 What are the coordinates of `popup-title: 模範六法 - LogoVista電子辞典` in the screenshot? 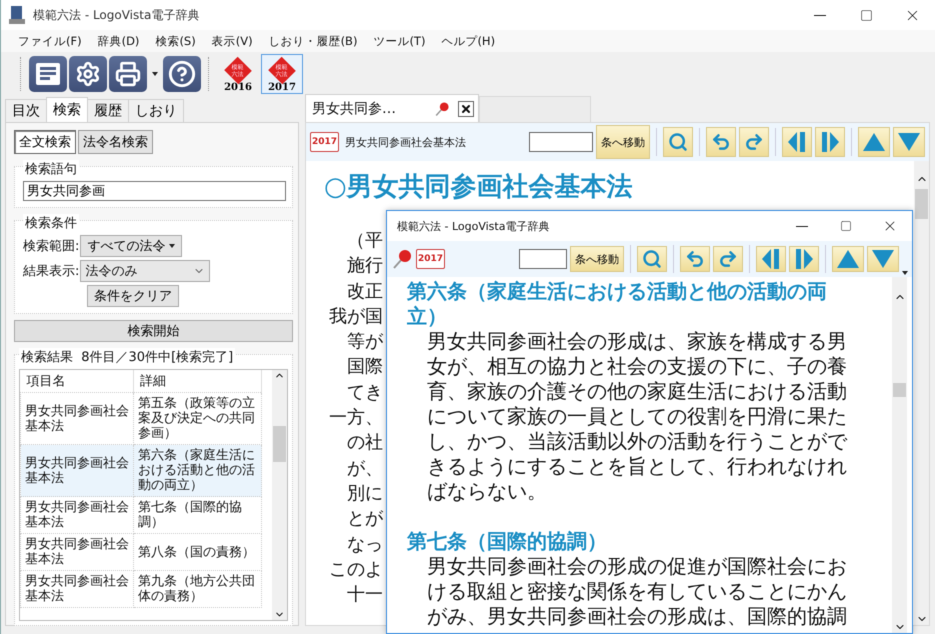 It's located at (473, 226).